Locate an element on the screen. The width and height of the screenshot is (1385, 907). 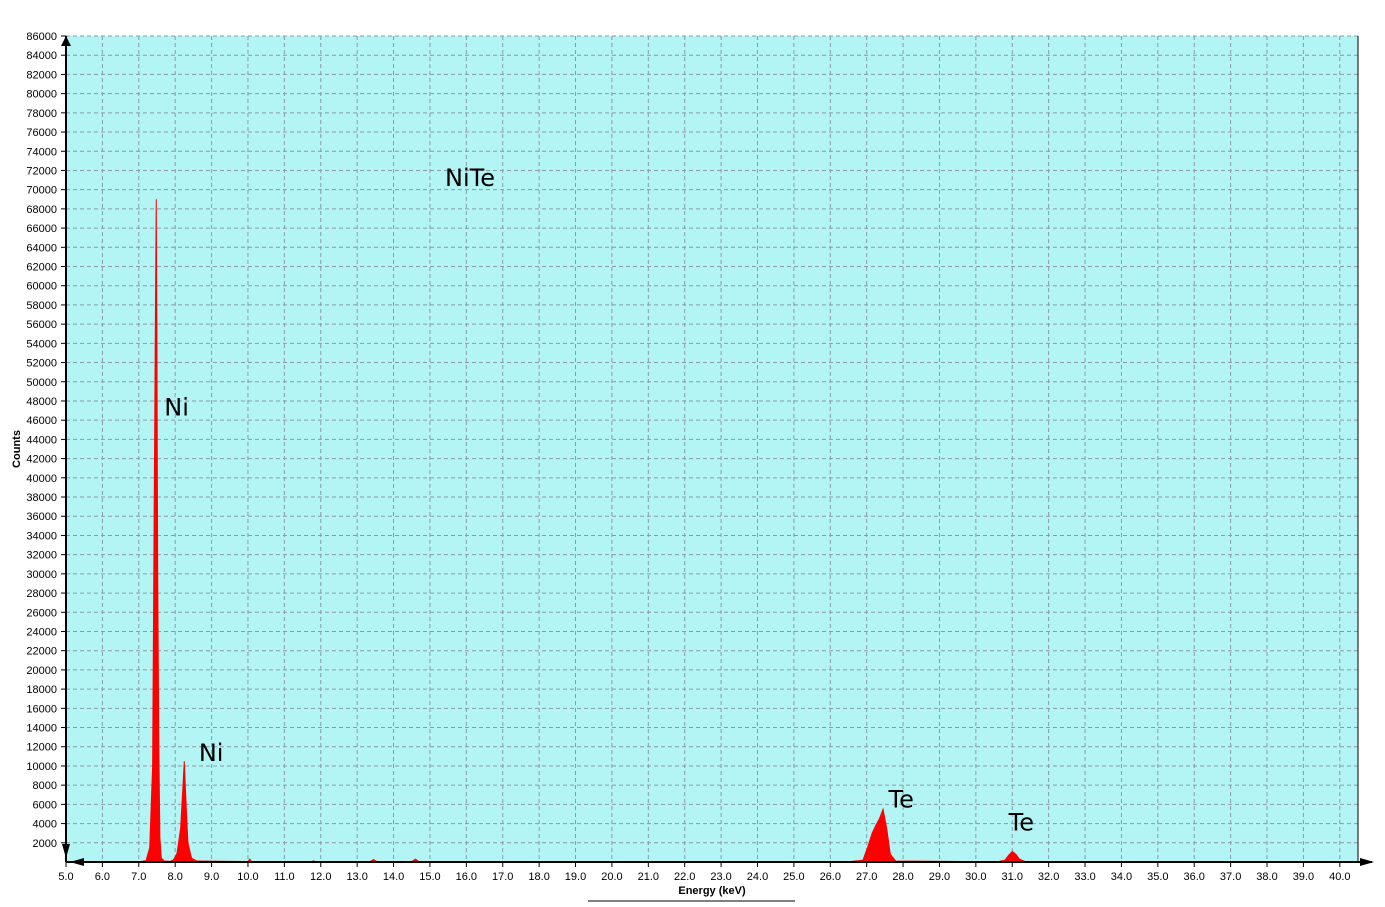
chart-title: NiTe is located at coordinates (470, 178).